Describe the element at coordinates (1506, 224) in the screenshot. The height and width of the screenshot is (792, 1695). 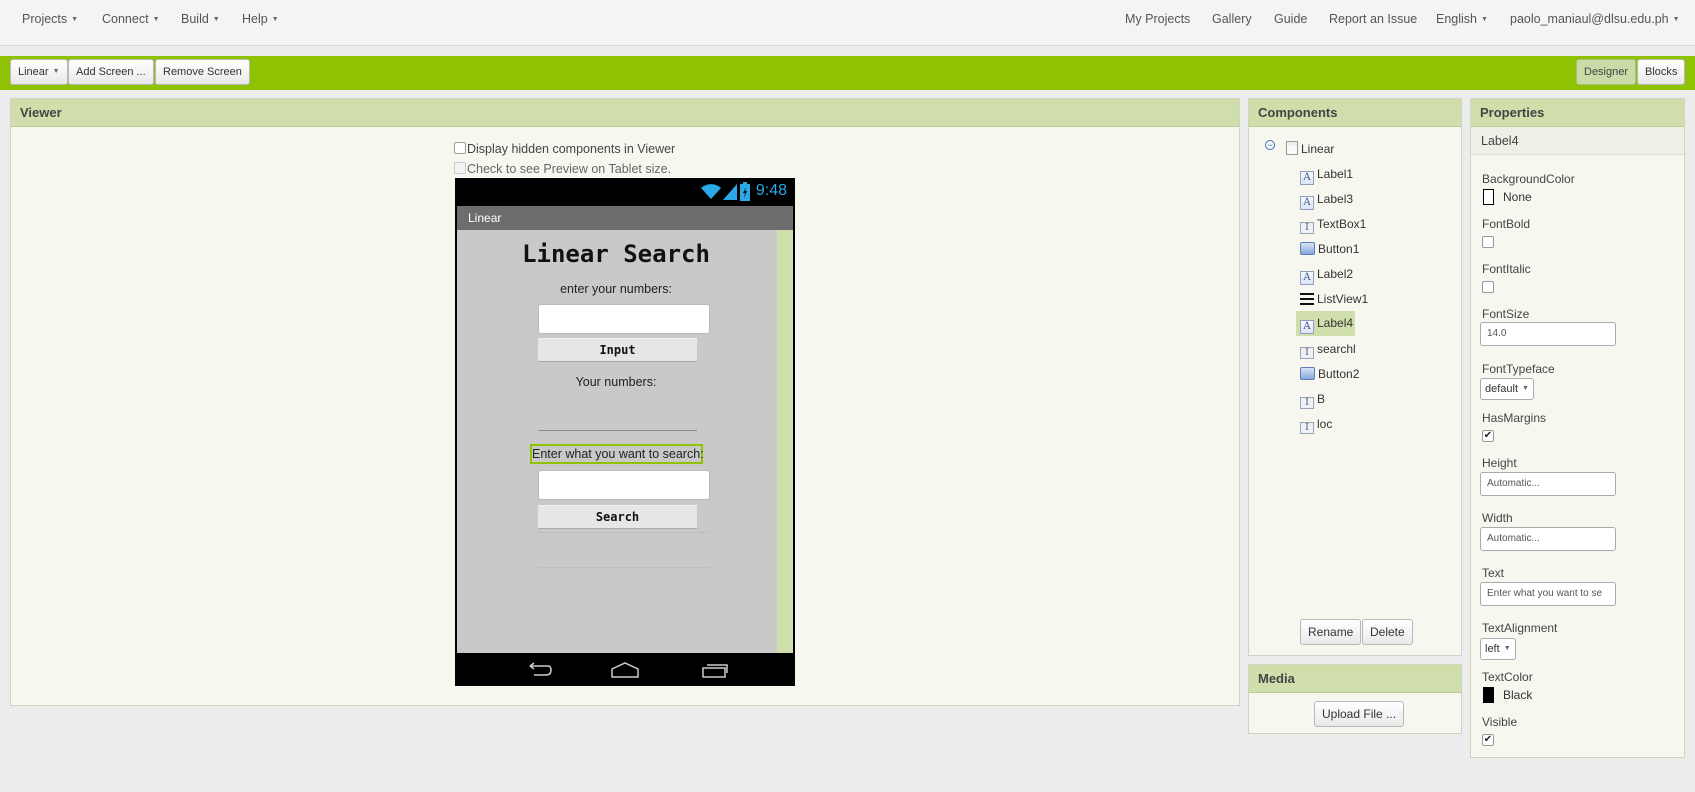
I see `prop-fontbold-label: FontBold` at that location.